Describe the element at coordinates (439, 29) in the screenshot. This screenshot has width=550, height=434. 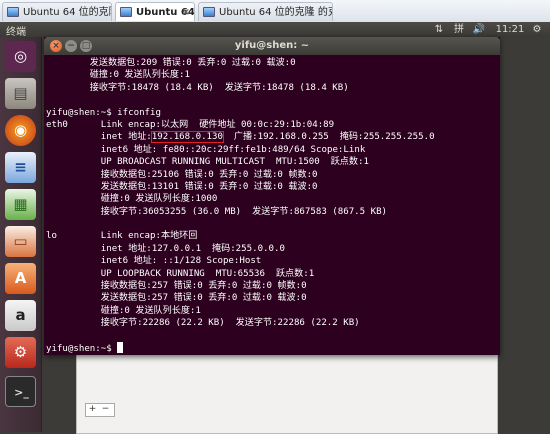
I see `network-icon: ⇅` at that location.